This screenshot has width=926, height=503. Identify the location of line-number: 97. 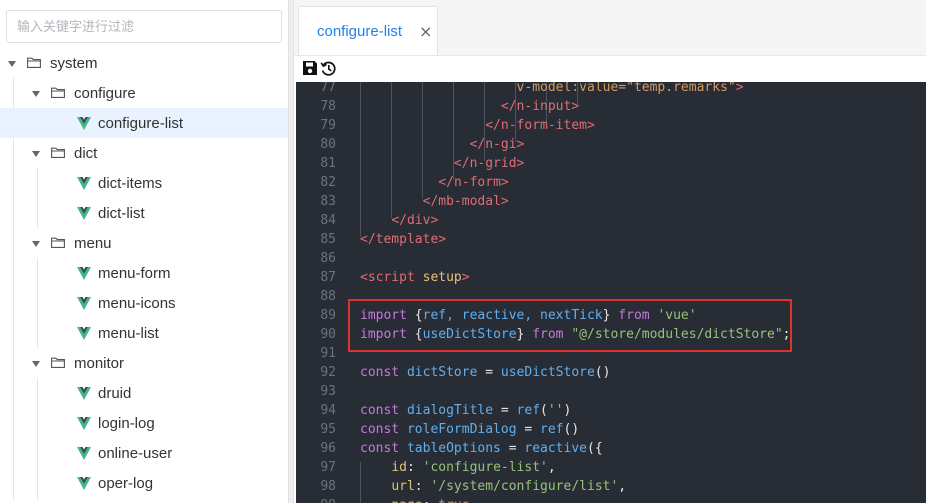
(328, 467).